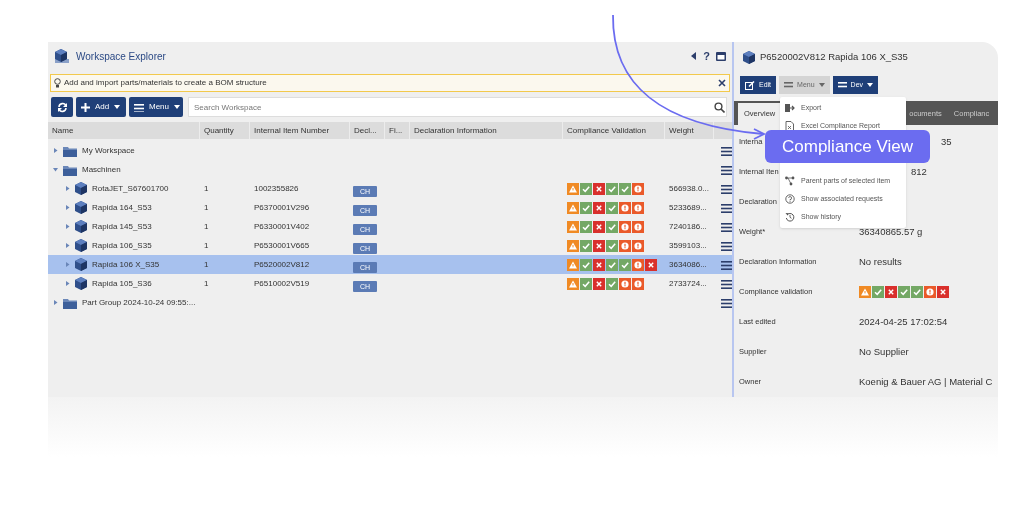 Image resolution: width=1024 pixels, height=505 pixels. Describe the element at coordinates (108, 150) in the screenshot. I see `item-name: My Workspace` at that location.